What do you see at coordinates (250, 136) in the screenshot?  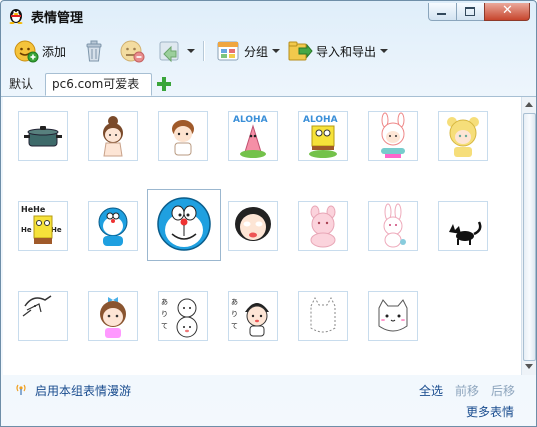 I see `patrick-aloha-icon: ALOHA` at bounding box center [250, 136].